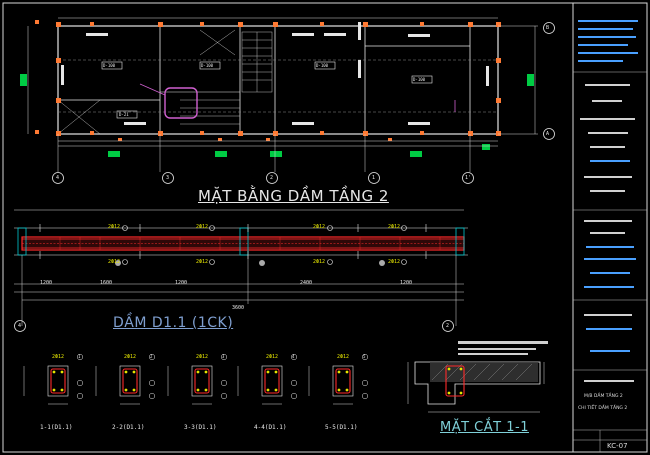 Image resolution: width=650 pixels, height=455 pixels. What do you see at coordinates (223, 356) in the screenshot?
I see `cut-mark: 3` at bounding box center [223, 356].